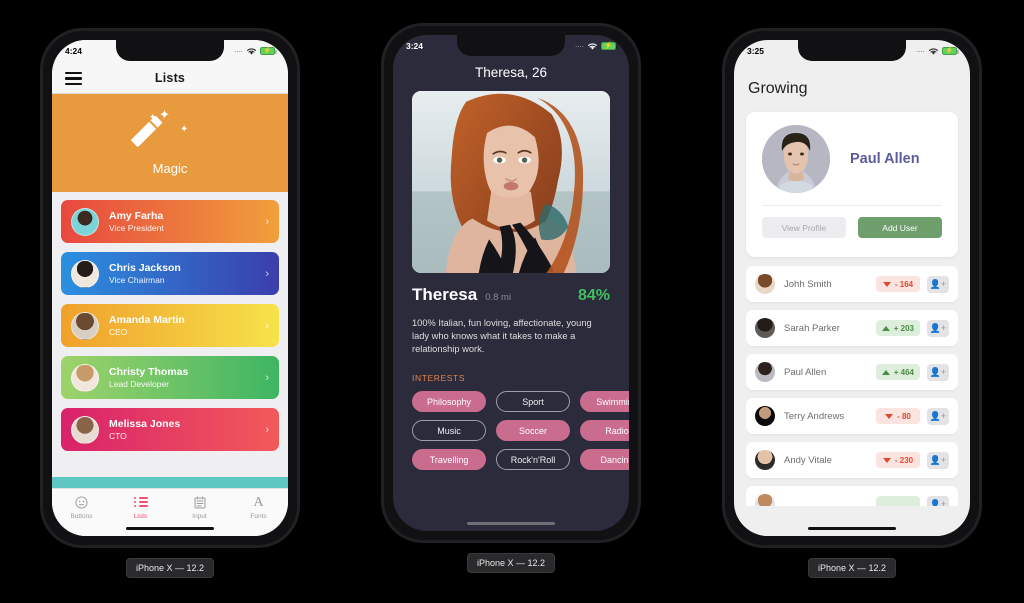  What do you see at coordinates (604, 430) in the screenshot?
I see `interest-tag: Radio` at bounding box center [604, 430].